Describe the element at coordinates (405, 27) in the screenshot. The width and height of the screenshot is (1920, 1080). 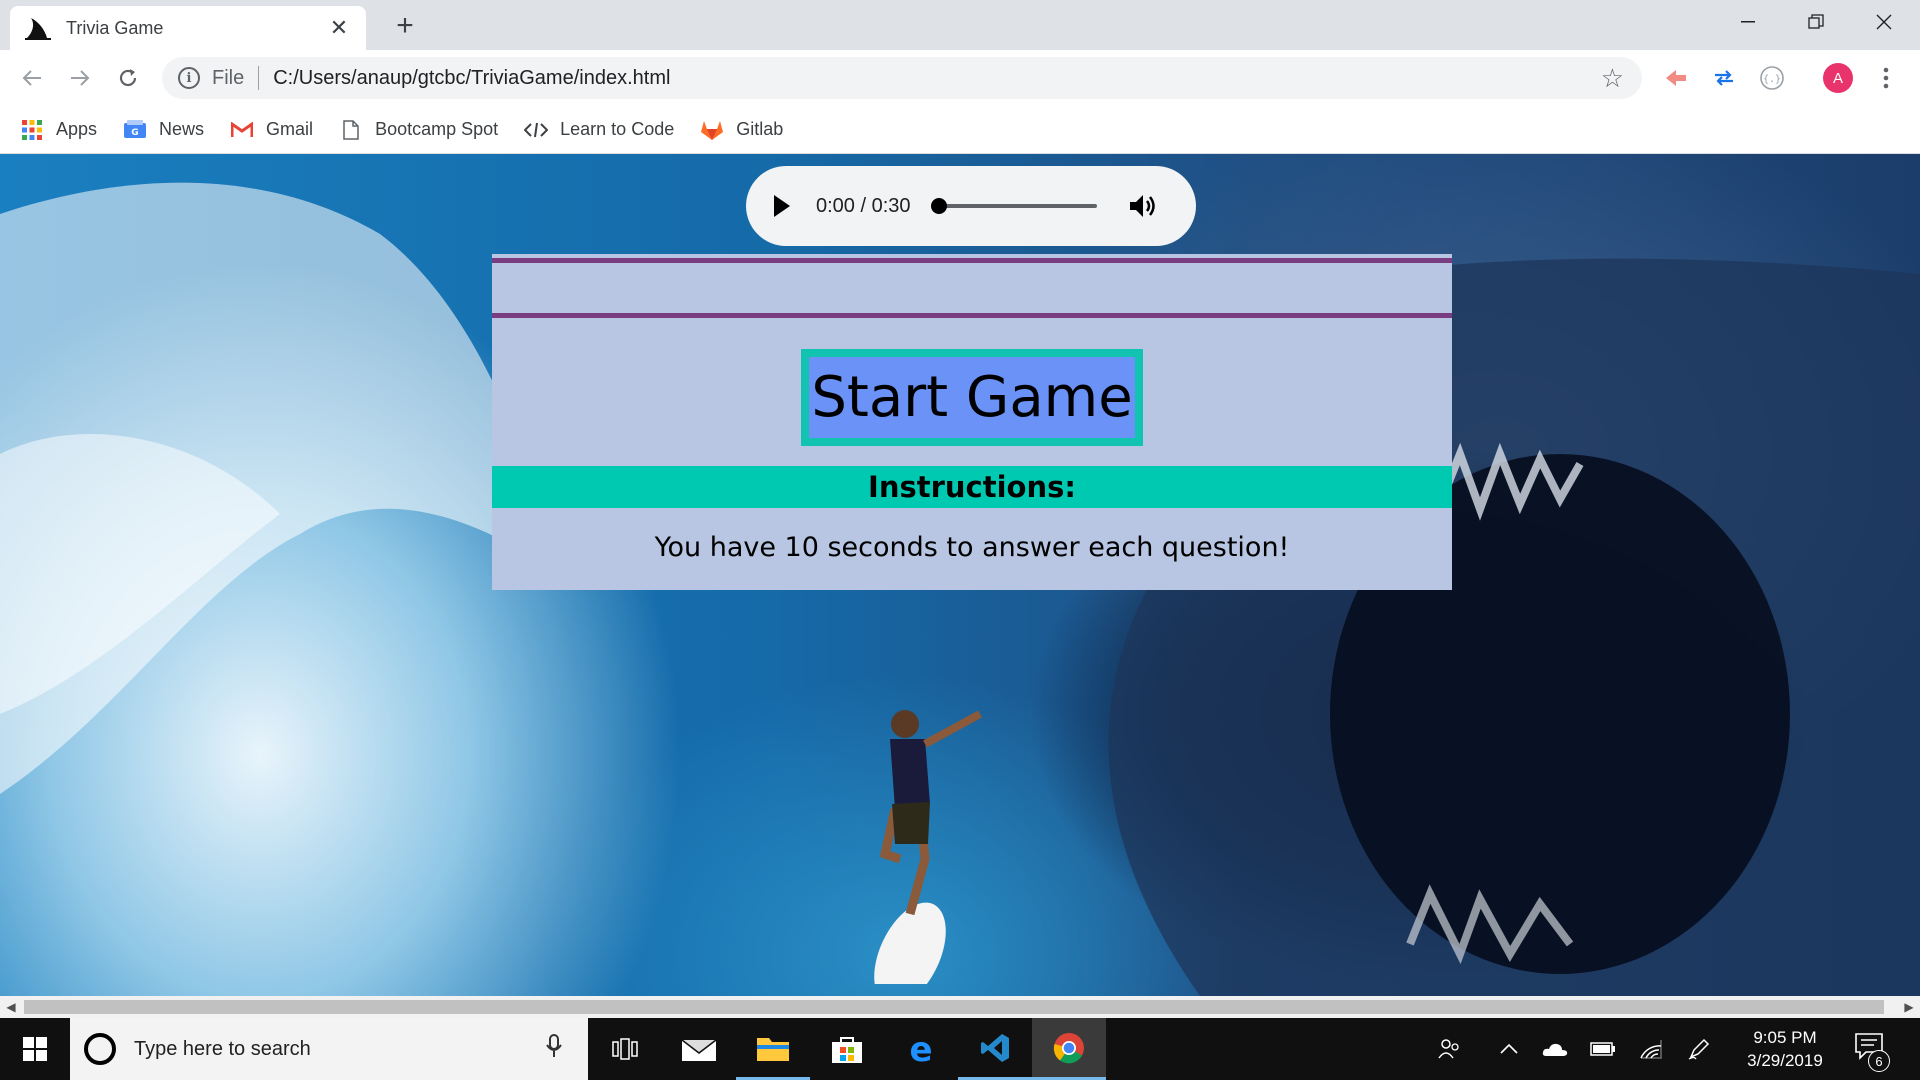
I see `new-tab-button: +` at that location.